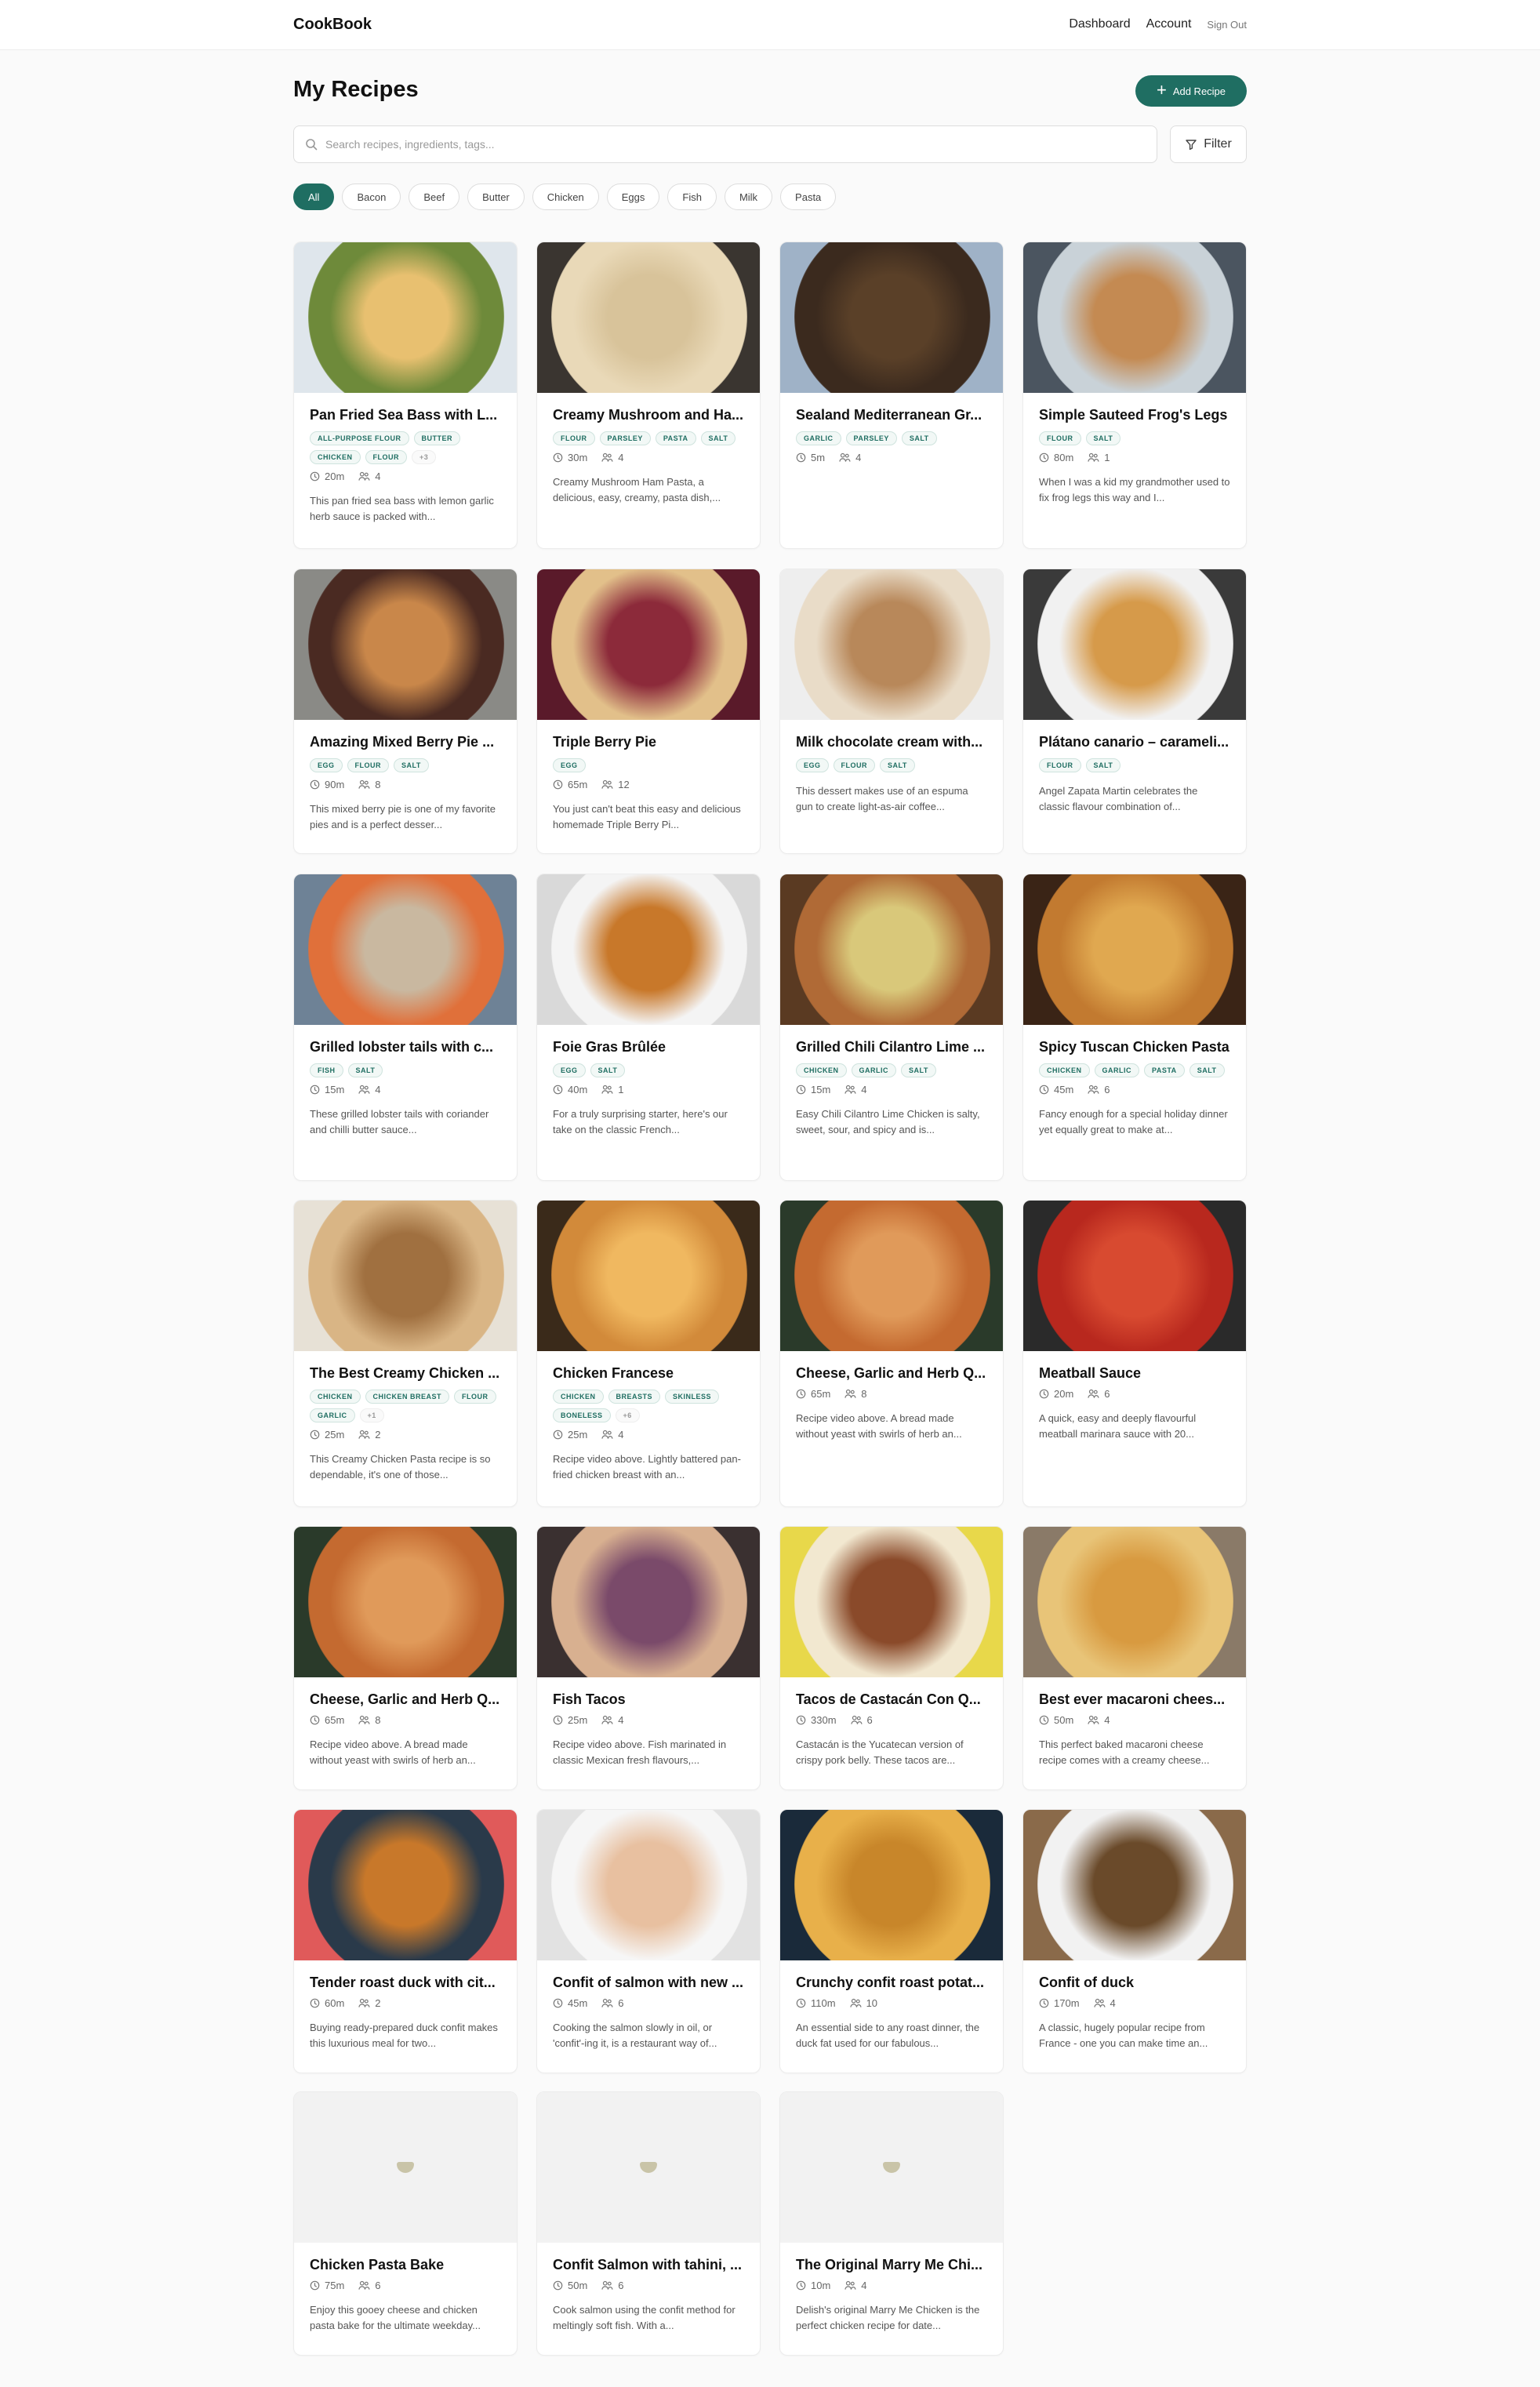 Image resolution: width=1540 pixels, height=2387 pixels. What do you see at coordinates (1133, 415) in the screenshot?
I see `recipe-title: Simple Sauteed Frog's Legs` at bounding box center [1133, 415].